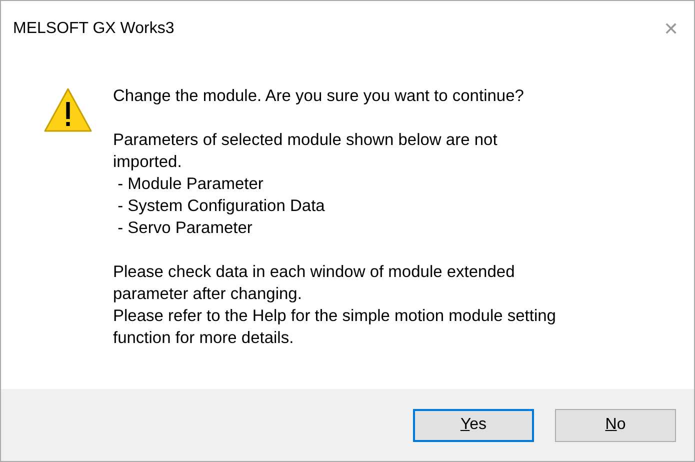 This screenshot has width=695, height=462. What do you see at coordinates (93, 29) in the screenshot?
I see `window-title: MELSOFT GX Works3` at bounding box center [93, 29].